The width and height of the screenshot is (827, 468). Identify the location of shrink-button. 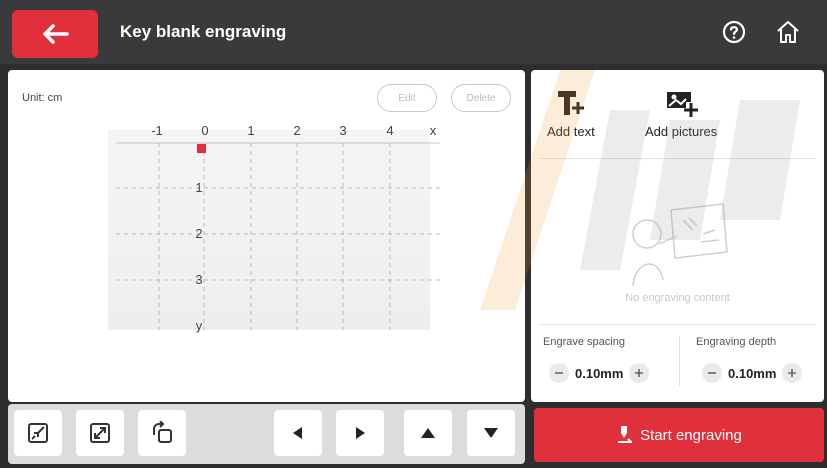
(38, 433).